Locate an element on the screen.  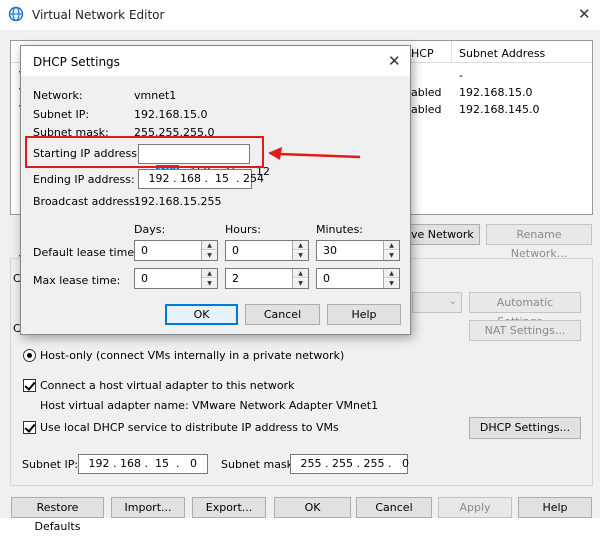
max-minutes-spinner: 0 ▲ ▼ is located at coordinates (358, 278).